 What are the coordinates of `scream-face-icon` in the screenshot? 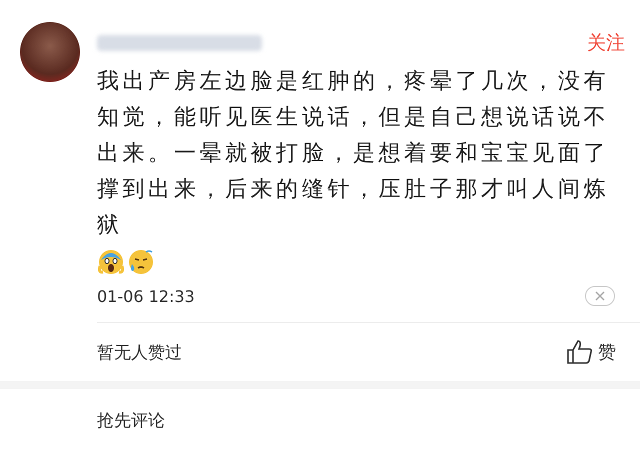 It's located at (111, 262).